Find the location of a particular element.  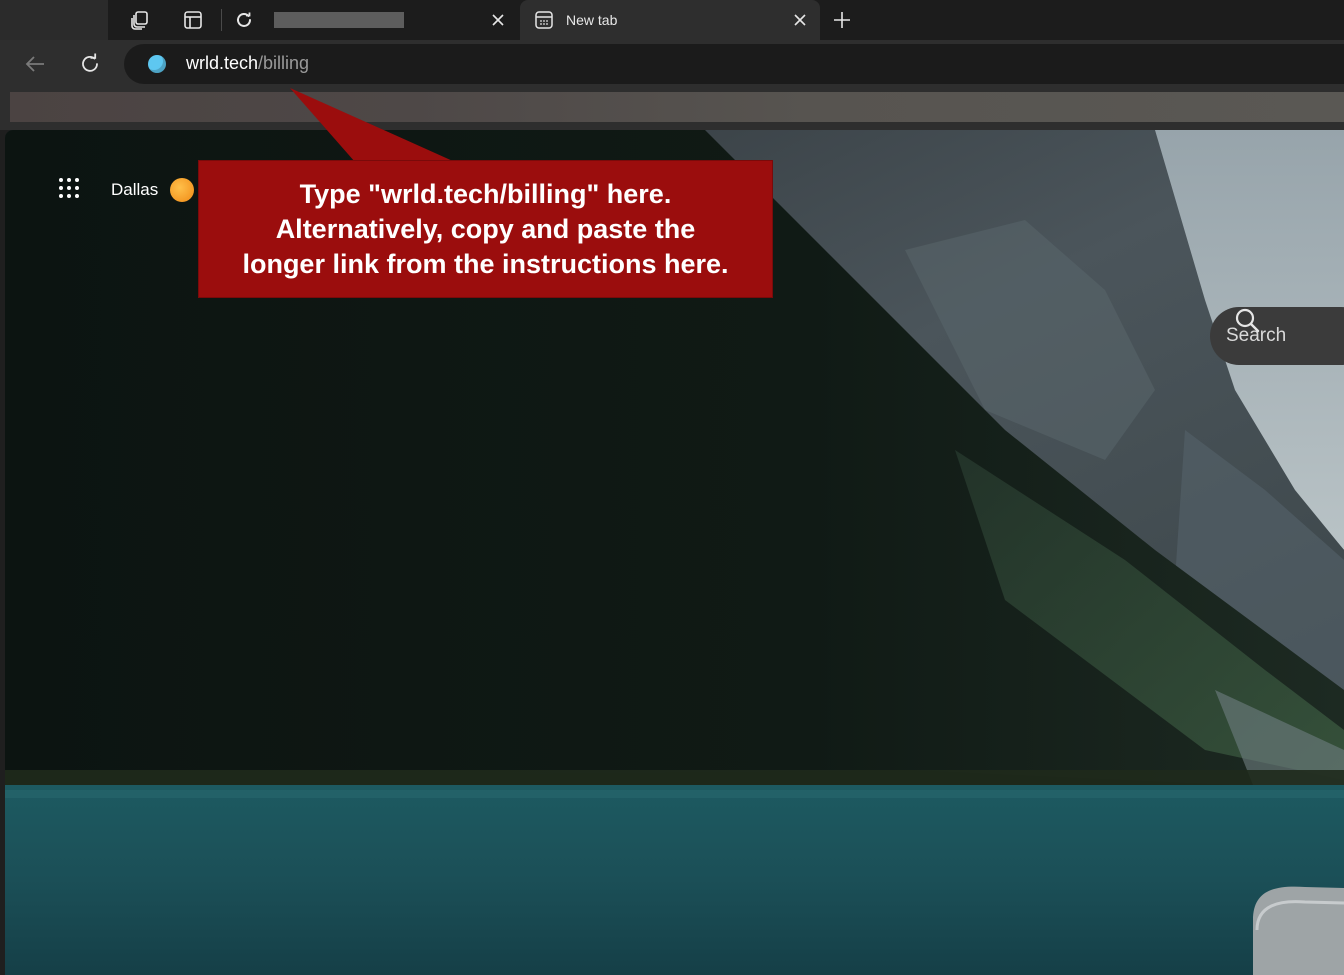

url-path: /billing is located at coordinates (284, 63).